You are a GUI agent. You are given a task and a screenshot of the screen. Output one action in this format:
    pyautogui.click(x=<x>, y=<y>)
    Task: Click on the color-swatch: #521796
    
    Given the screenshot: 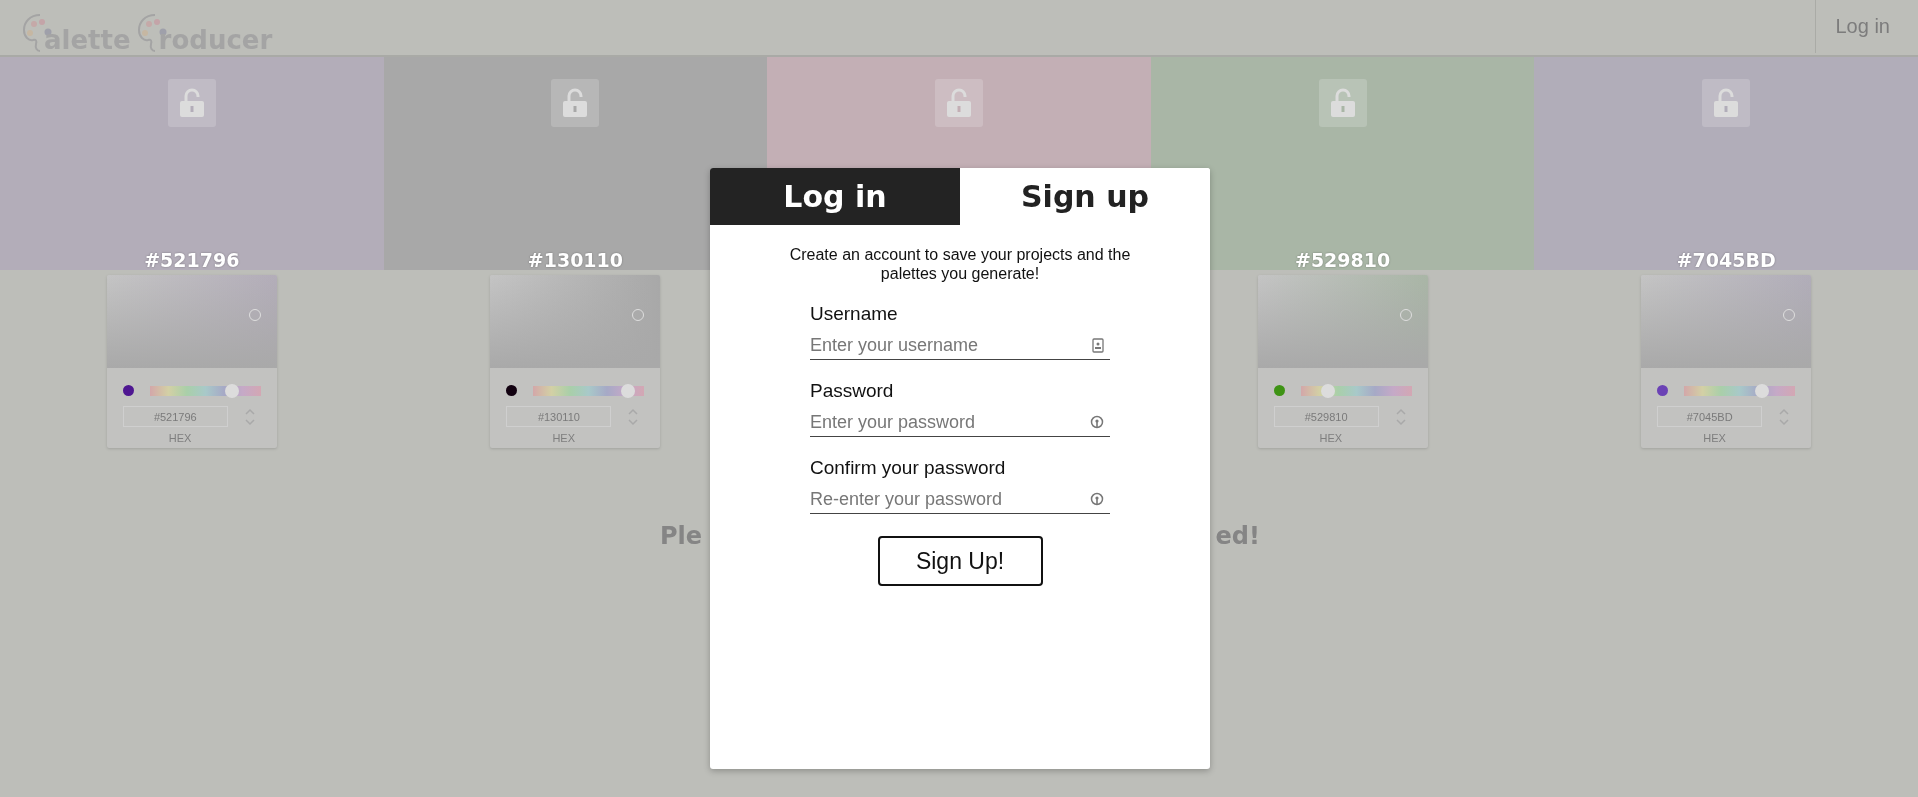 What is the action you would take?
    pyautogui.click(x=192, y=163)
    